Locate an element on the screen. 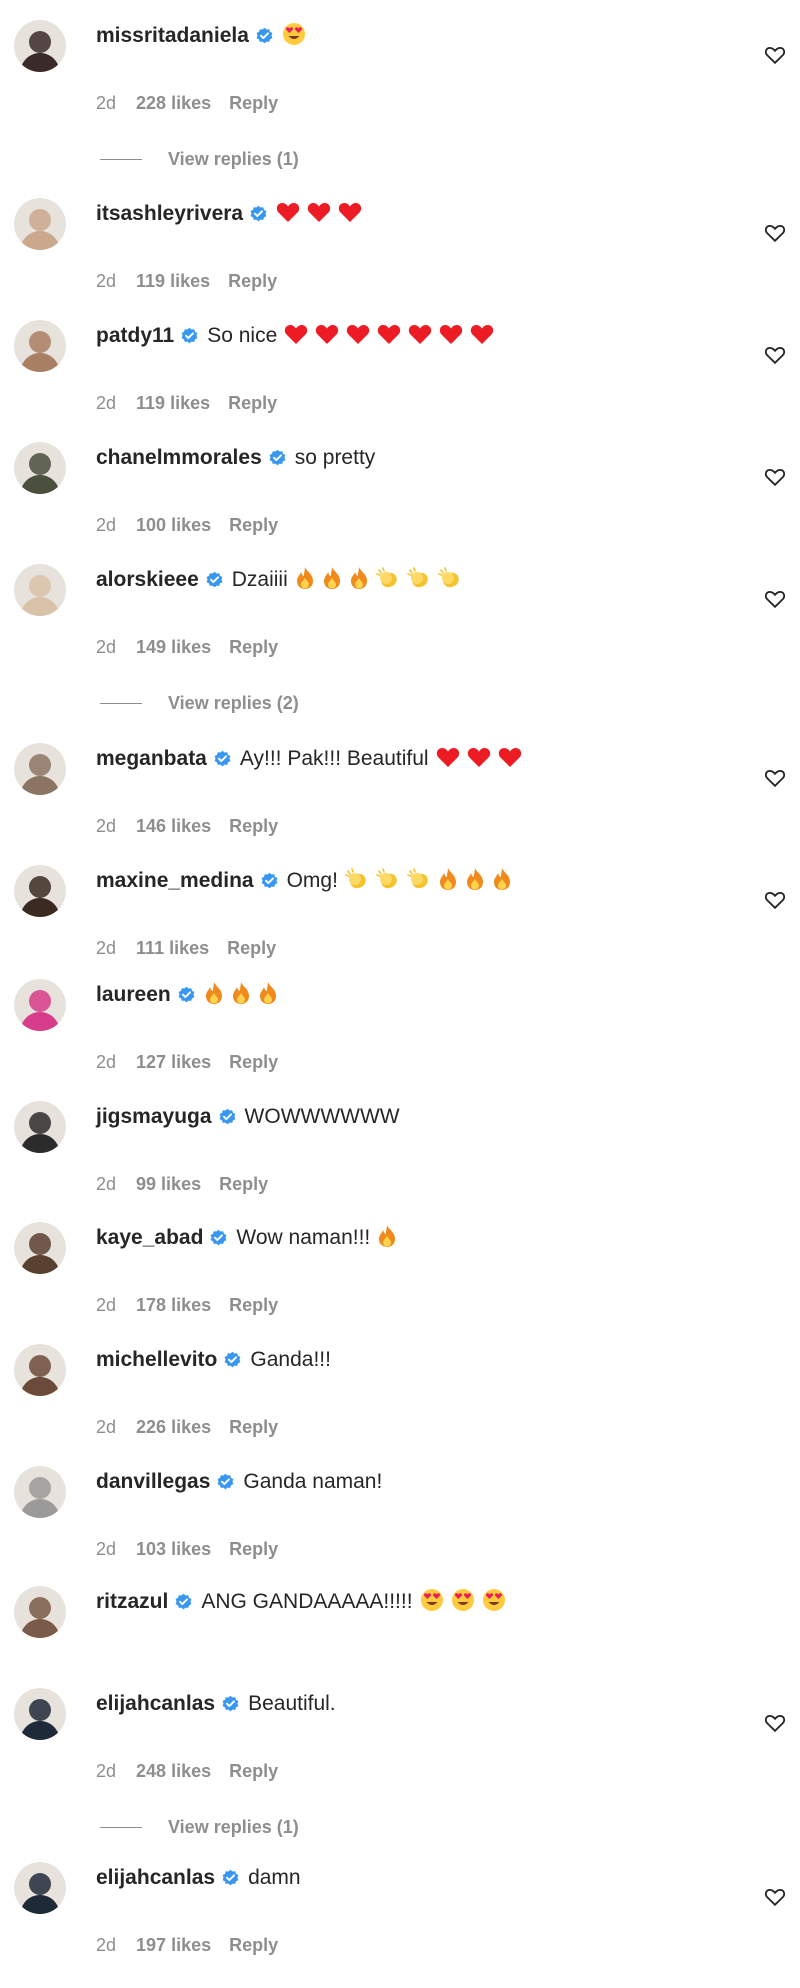 Image resolution: width=800 pixels, height=1988 pixels. username: meganbata is located at coordinates (151, 759).